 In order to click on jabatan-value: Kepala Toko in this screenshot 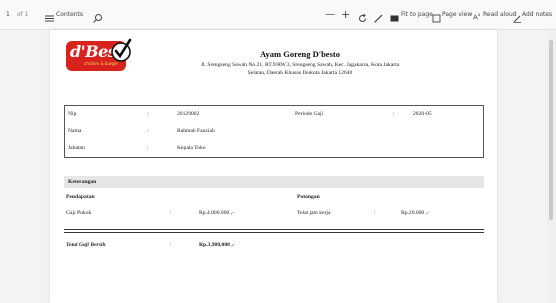, I will do `click(191, 148)`.